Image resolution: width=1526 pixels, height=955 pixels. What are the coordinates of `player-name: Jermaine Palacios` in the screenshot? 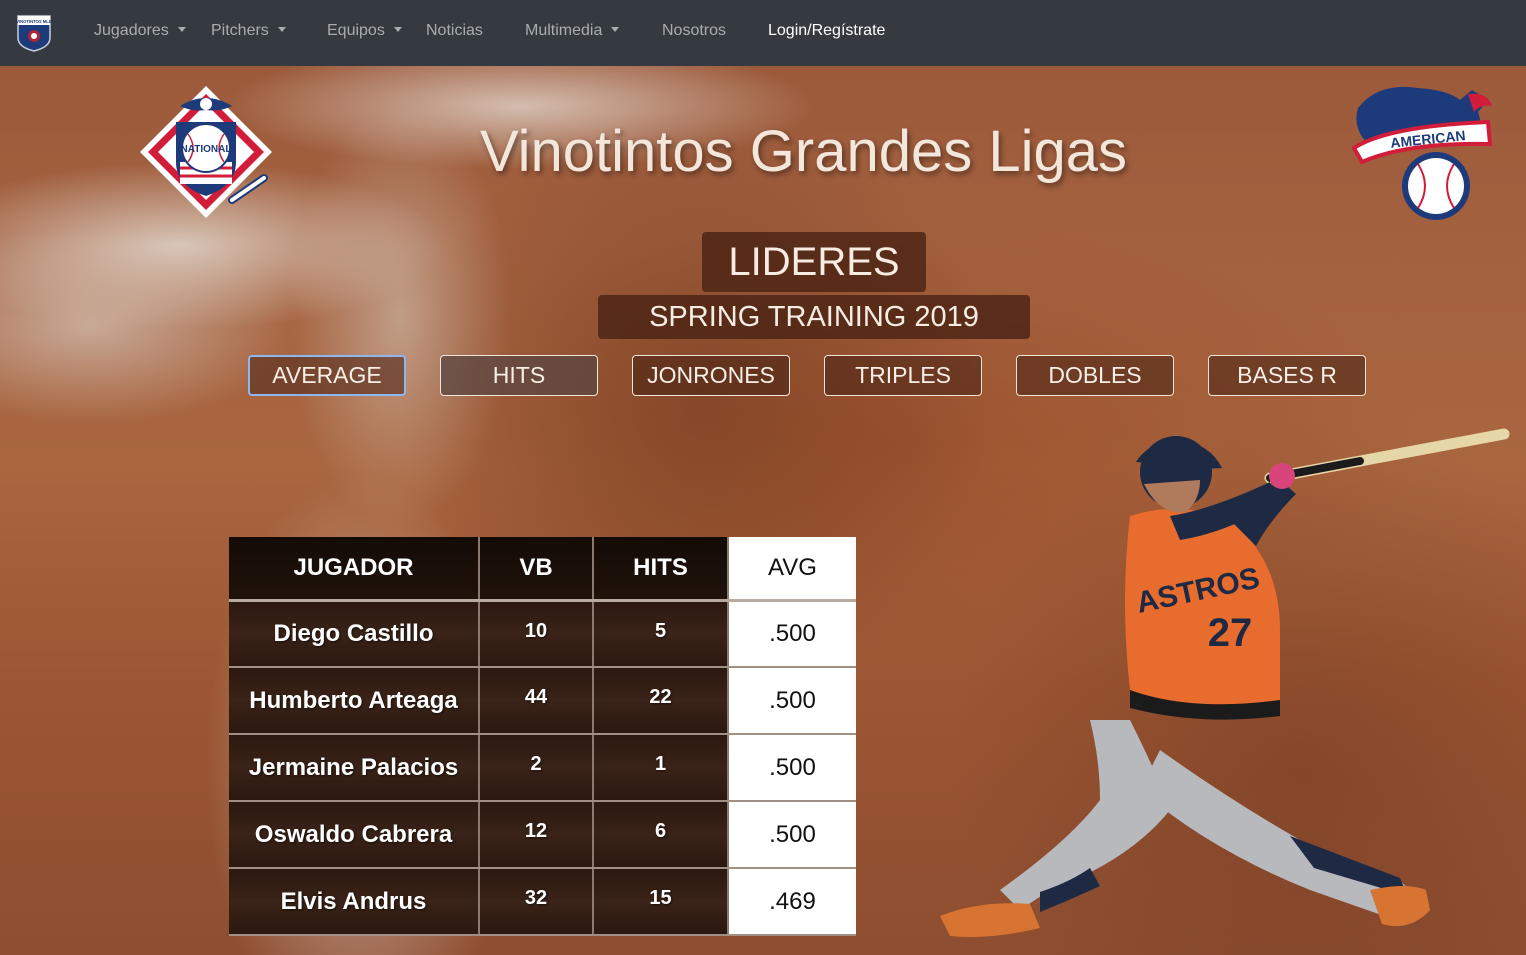 It's located at (354, 768).